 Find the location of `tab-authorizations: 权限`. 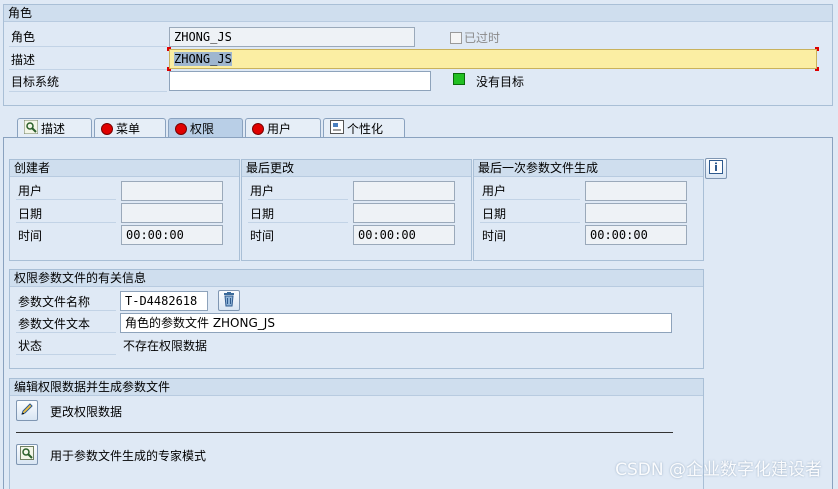

tab-authorizations: 权限 is located at coordinates (205, 128).